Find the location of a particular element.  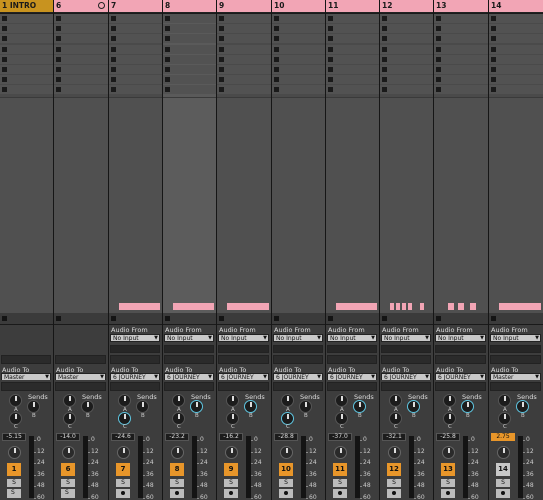

track-header: 6 is located at coordinates (81, 6).